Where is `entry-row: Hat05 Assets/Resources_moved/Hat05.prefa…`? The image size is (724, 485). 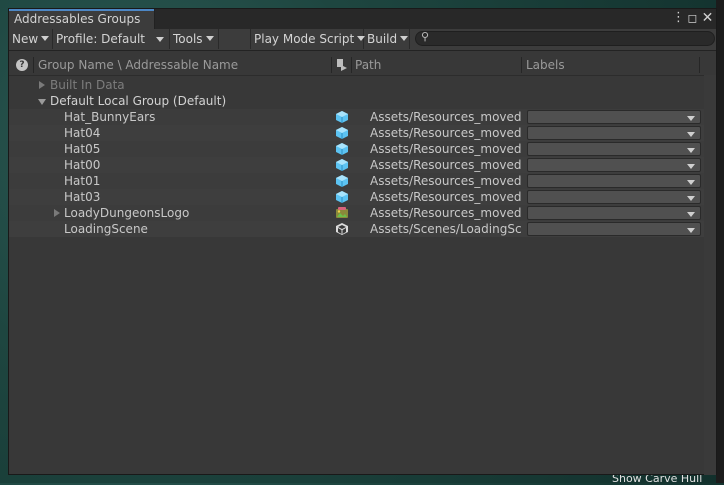
entry-row: Hat05 Assets/Resources_moved/Hat05.prefa… is located at coordinates (362, 149).